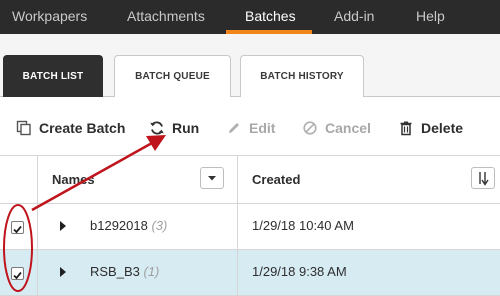  I want to click on created-sort-button, so click(483, 178).